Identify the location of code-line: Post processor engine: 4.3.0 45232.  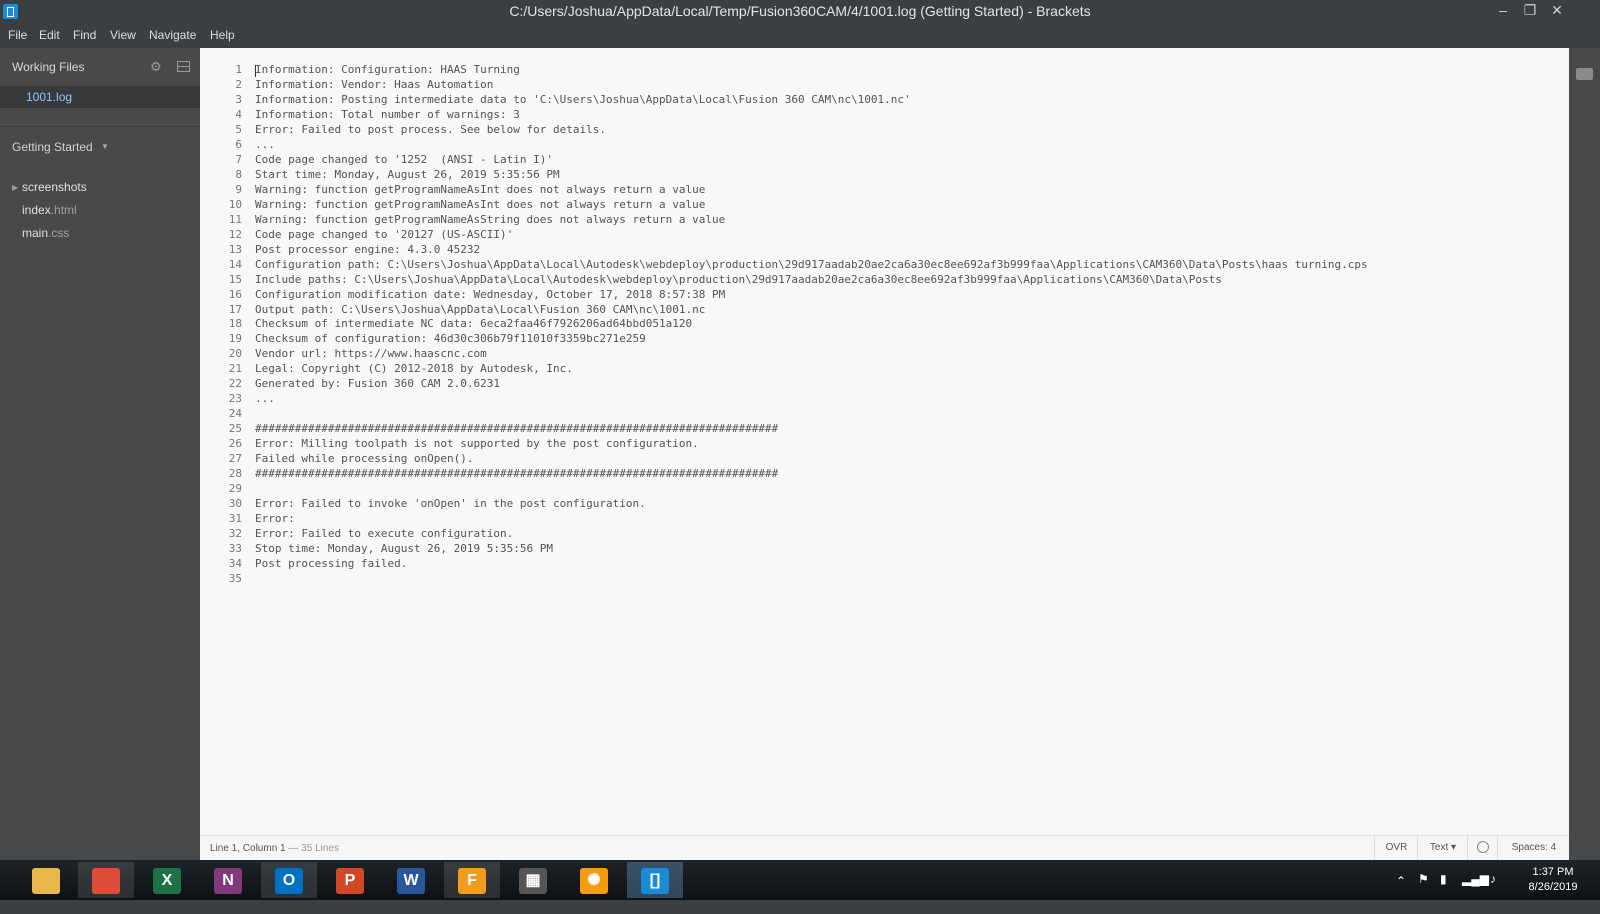
(811, 250).